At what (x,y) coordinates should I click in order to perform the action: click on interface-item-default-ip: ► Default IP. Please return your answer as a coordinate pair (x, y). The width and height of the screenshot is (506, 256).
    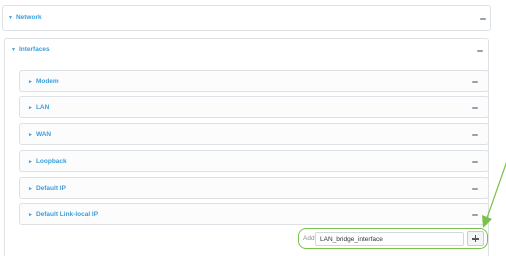
    Looking at the image, I should click on (254, 188).